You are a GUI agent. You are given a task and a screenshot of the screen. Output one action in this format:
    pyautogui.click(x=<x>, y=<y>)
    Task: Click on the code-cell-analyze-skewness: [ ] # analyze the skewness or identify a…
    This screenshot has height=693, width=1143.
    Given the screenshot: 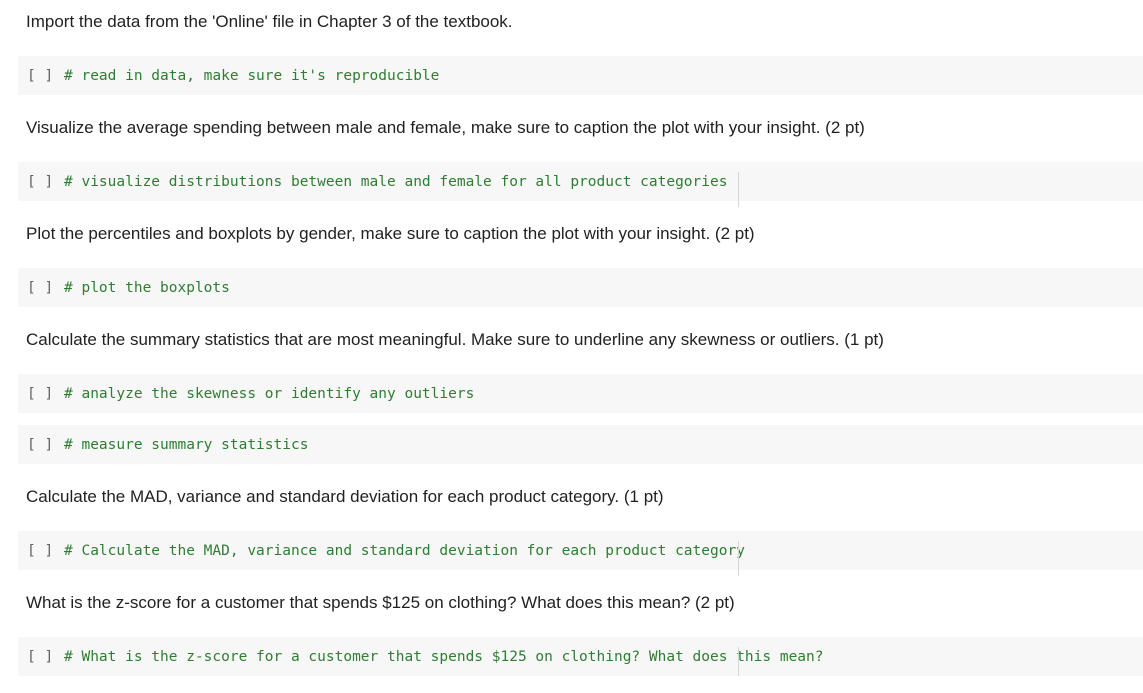 What is the action you would take?
    pyautogui.click(x=580, y=393)
    